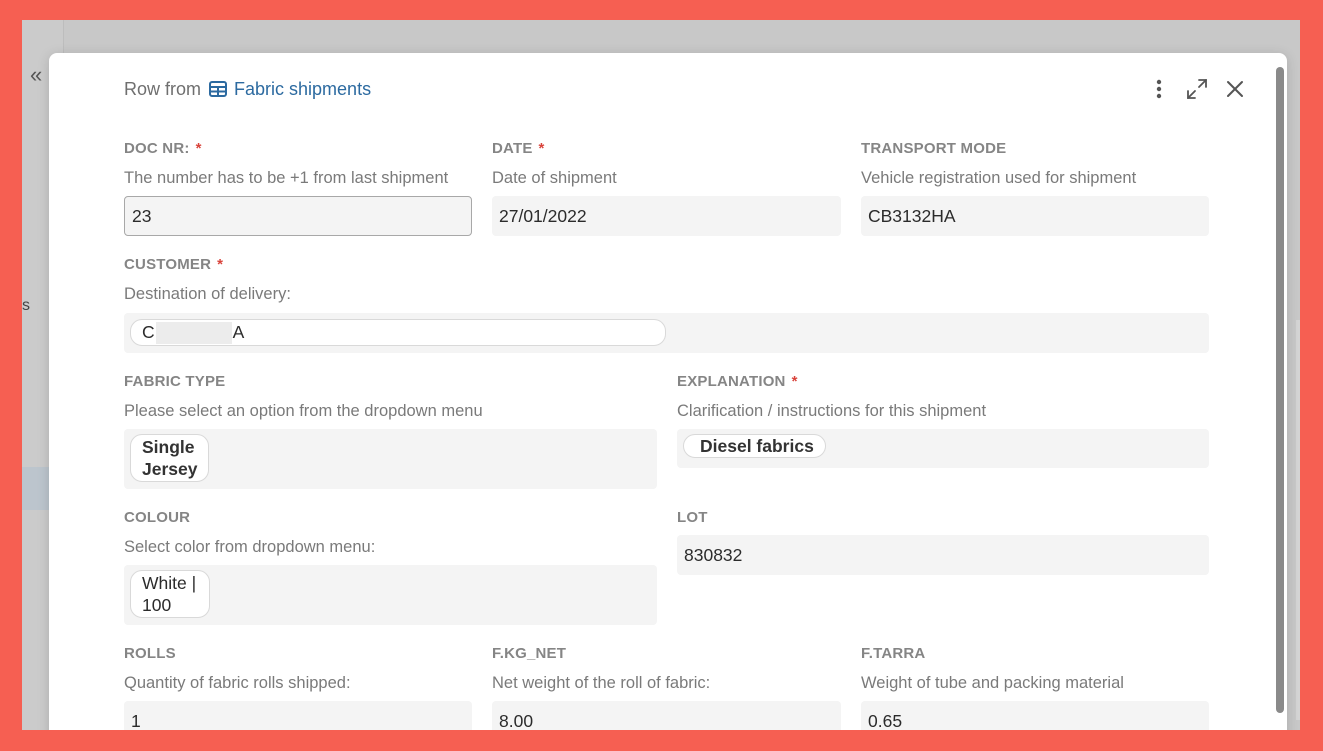 The width and height of the screenshot is (1323, 751). What do you see at coordinates (390, 459) in the screenshot?
I see `fabric-type-input: Single Jersey` at bounding box center [390, 459].